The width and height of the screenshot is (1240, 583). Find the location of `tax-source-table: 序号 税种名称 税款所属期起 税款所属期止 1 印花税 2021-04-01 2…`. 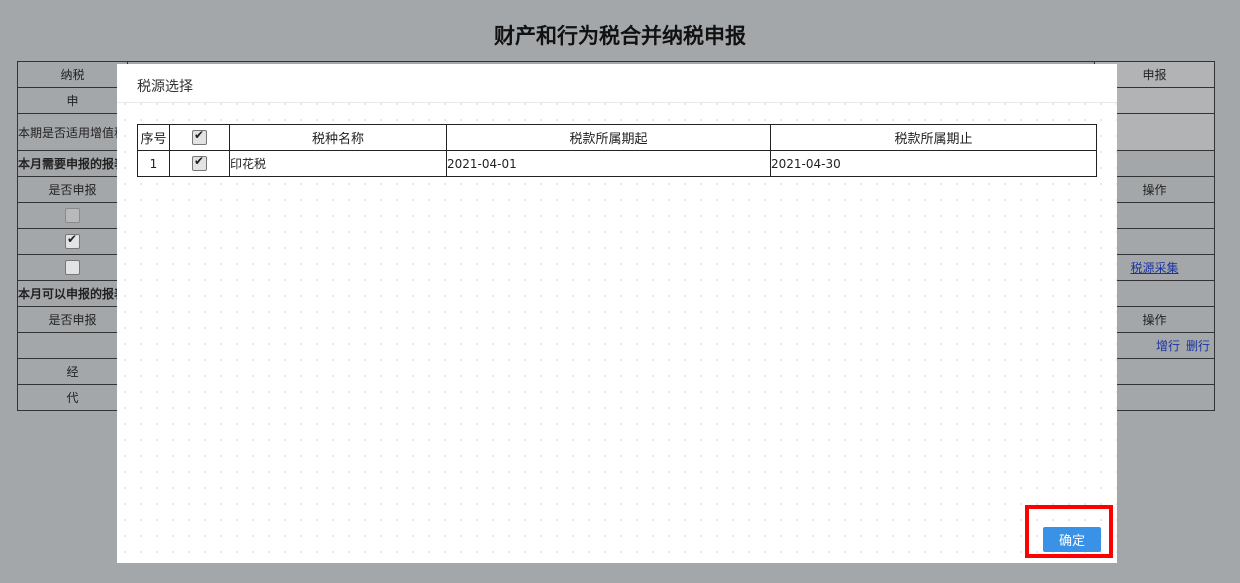

tax-source-table: 序号 税种名称 税款所属期起 税款所属期止 1 印花税 2021-04-01 2… is located at coordinates (617, 150).